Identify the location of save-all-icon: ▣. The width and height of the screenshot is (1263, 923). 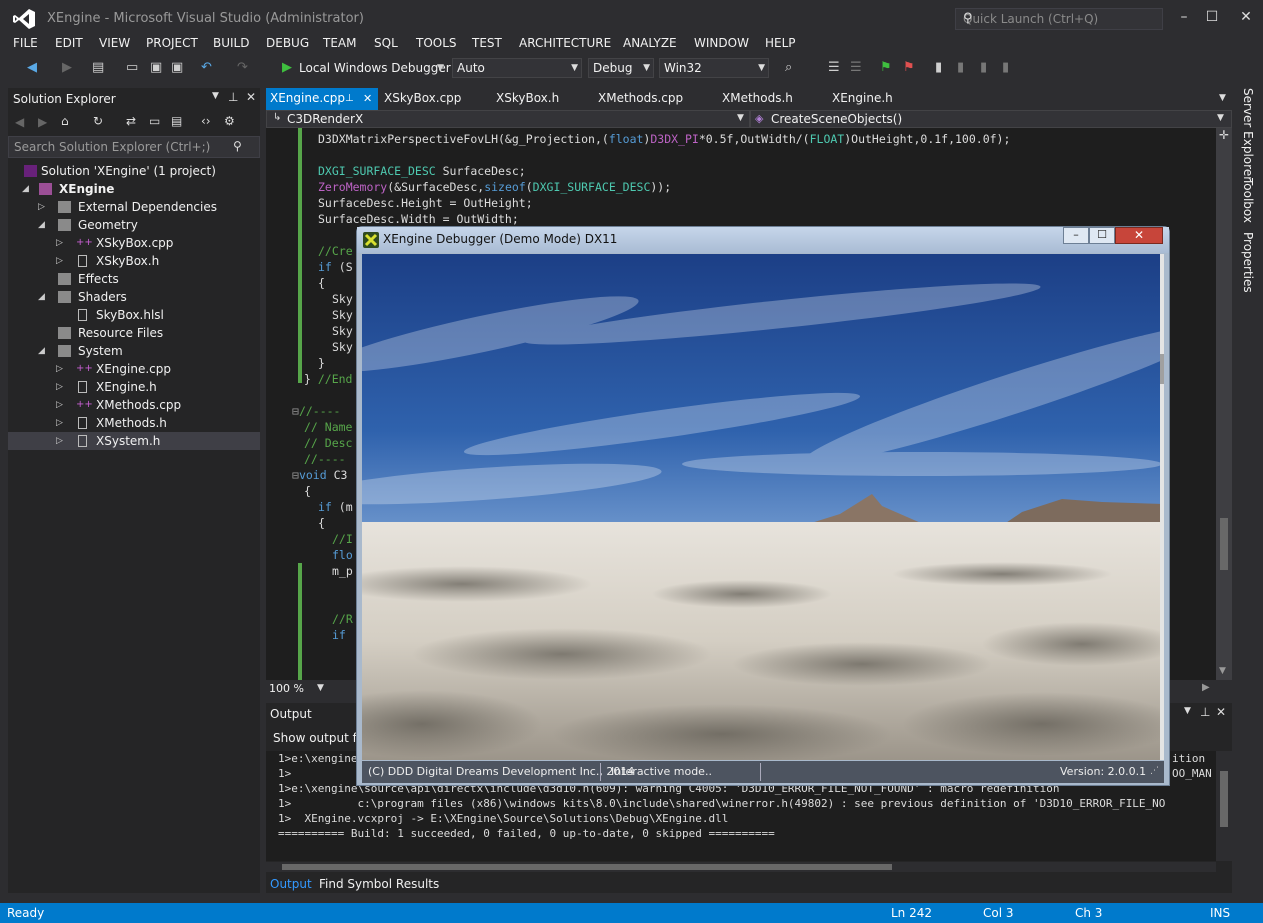
(177, 68).